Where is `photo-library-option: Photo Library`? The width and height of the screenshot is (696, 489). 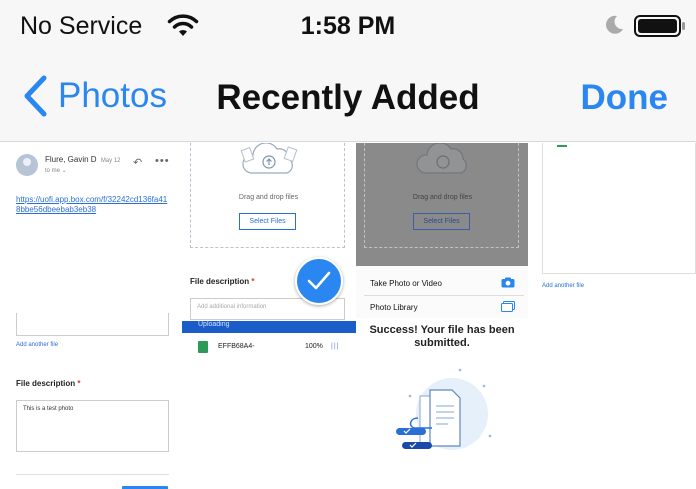
photo-library-option: Photo Library is located at coordinates (394, 307).